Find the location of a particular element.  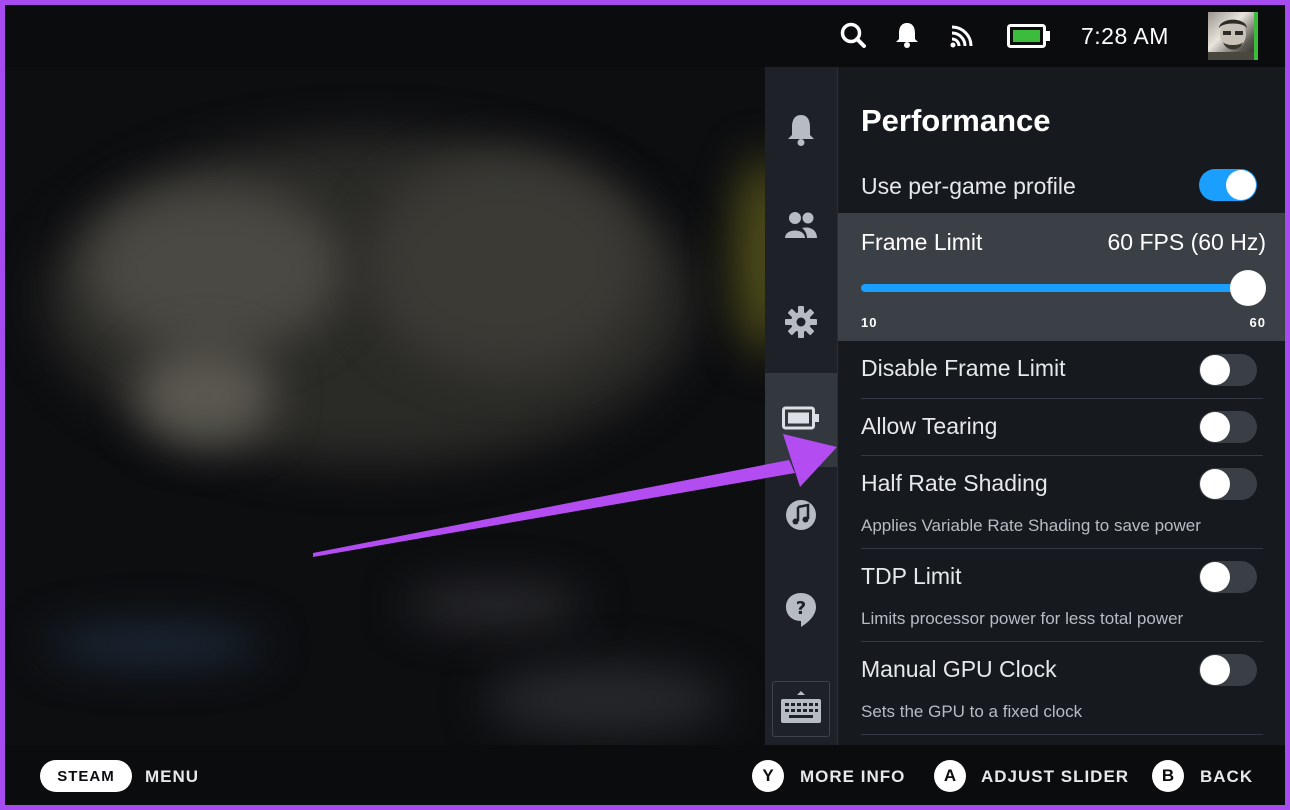

allow-tearing-row: Allow Tearing is located at coordinates (1062, 427).